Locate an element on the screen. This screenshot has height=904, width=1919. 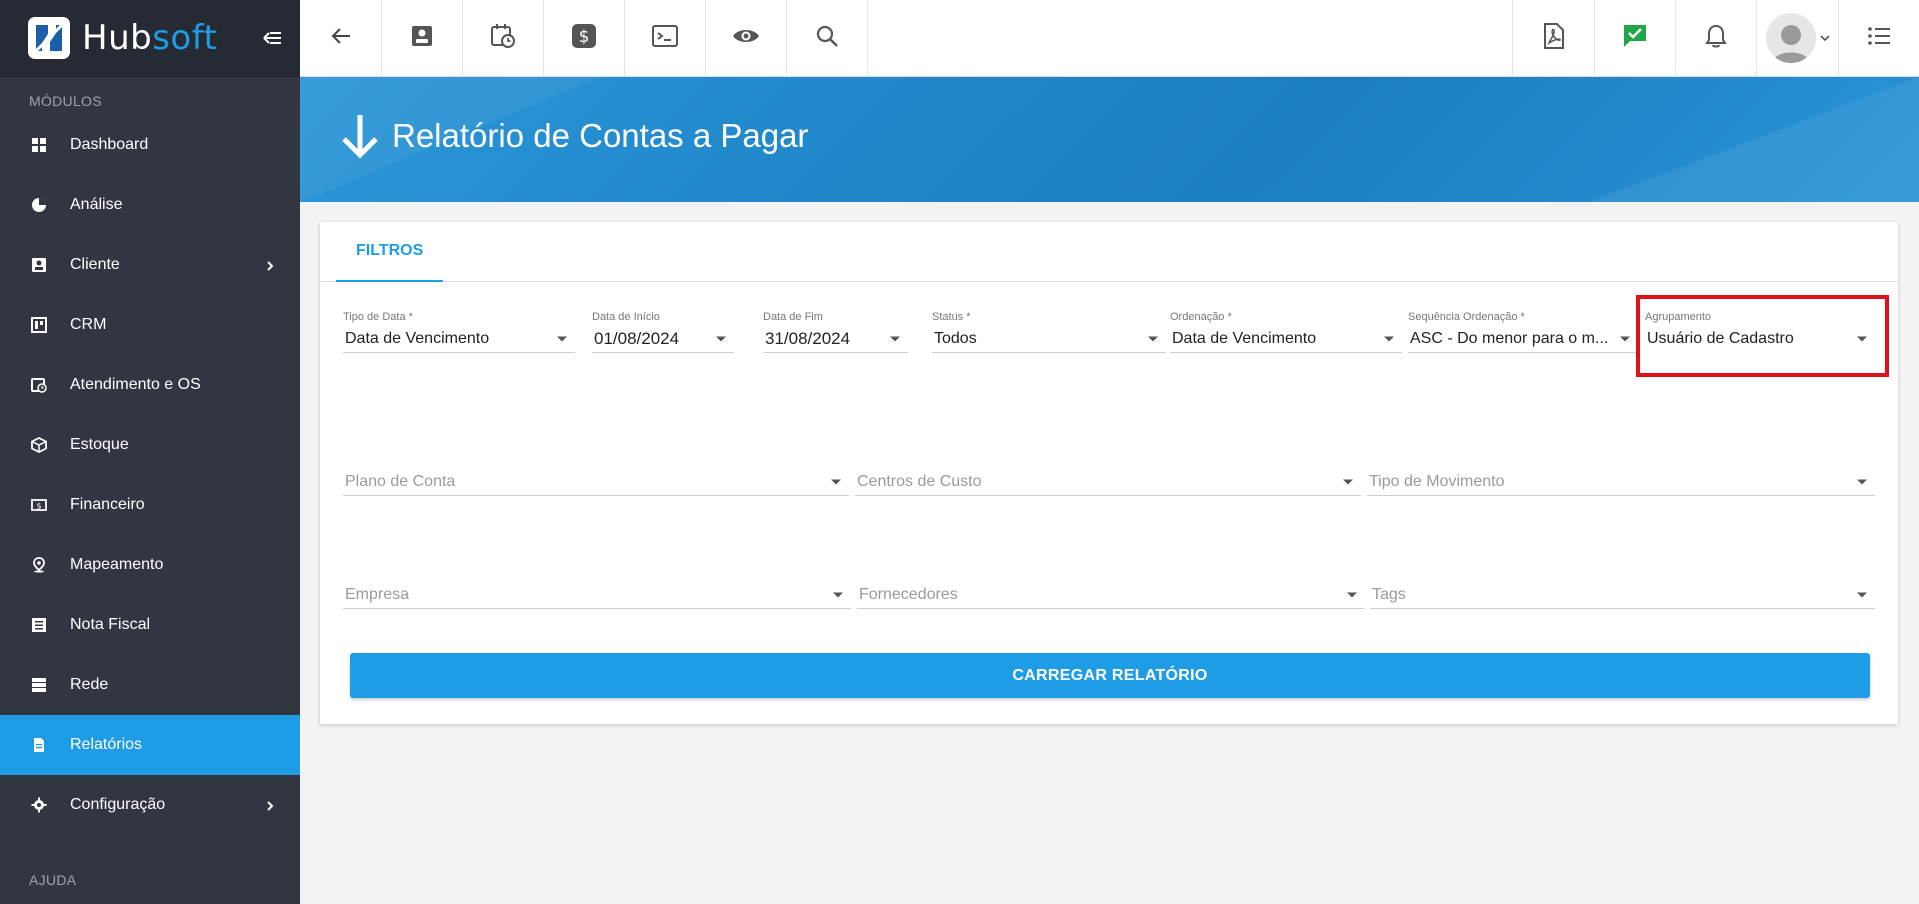
sidebar-item-cliente: Cliente is located at coordinates (150, 265).